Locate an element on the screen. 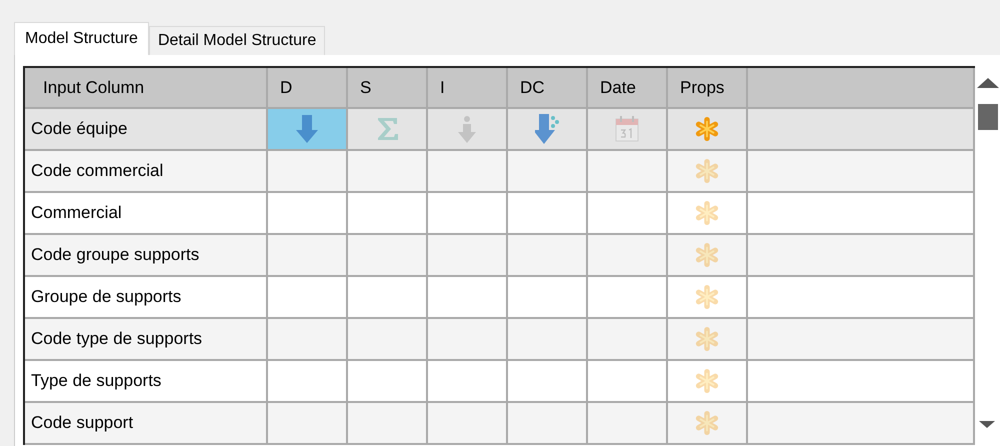  scroll-down-icon is located at coordinates (987, 424).